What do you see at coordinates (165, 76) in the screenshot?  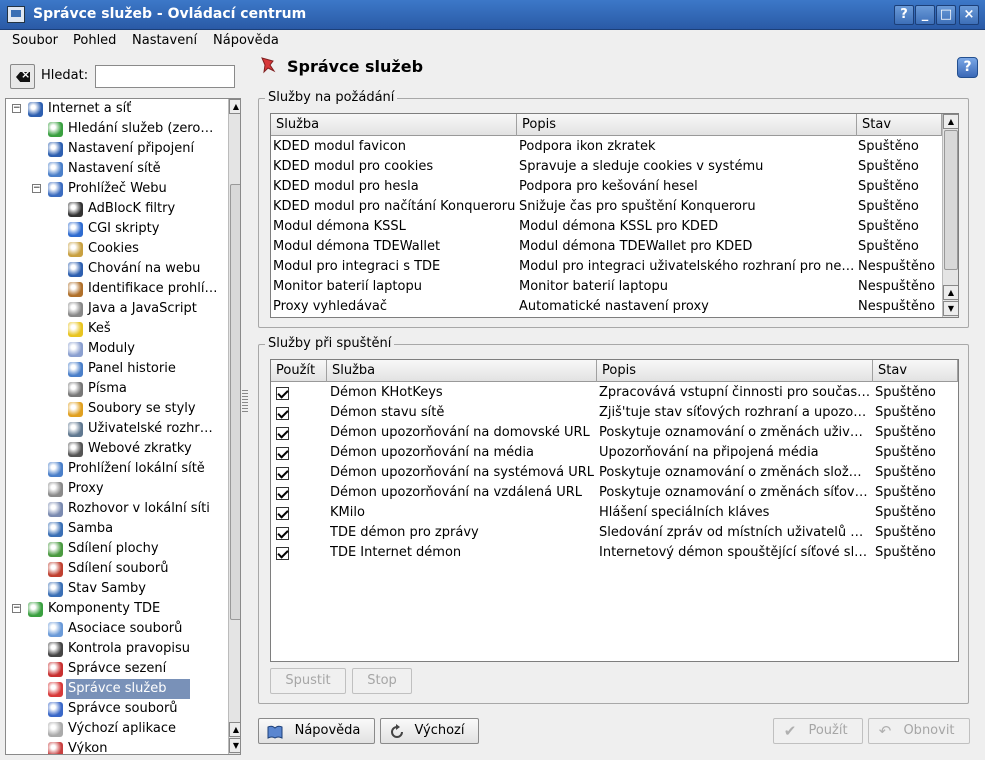 I see `search-input` at bounding box center [165, 76].